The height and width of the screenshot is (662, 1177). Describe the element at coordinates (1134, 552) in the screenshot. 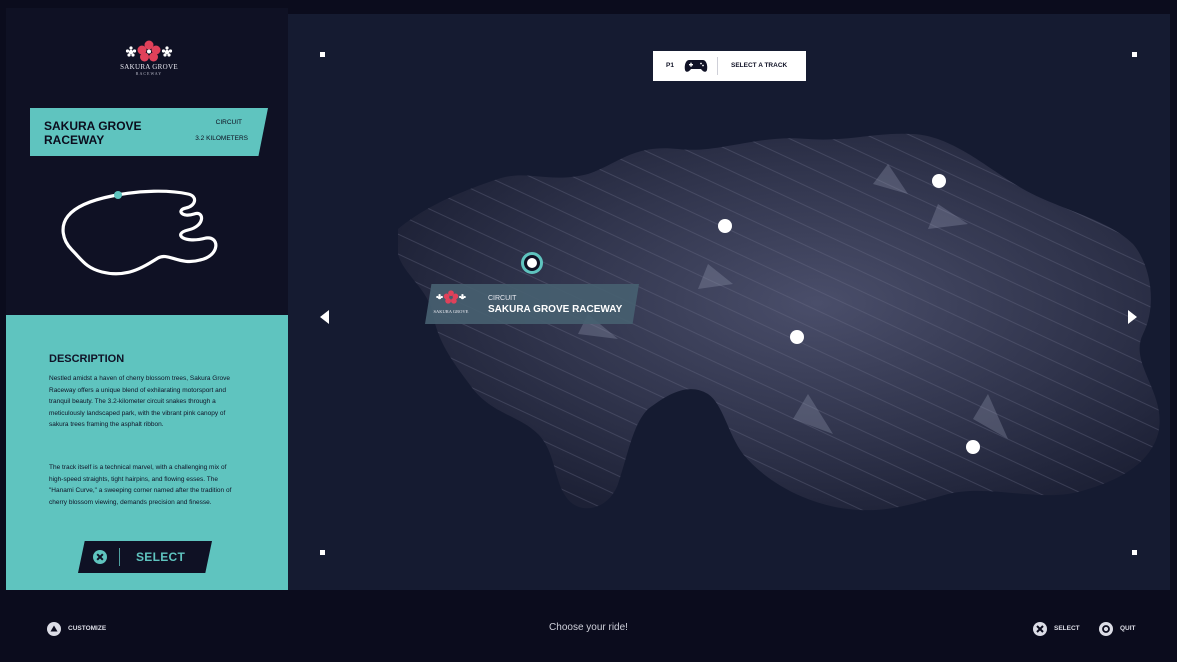

I see `frame-corner-bottom-right` at that location.